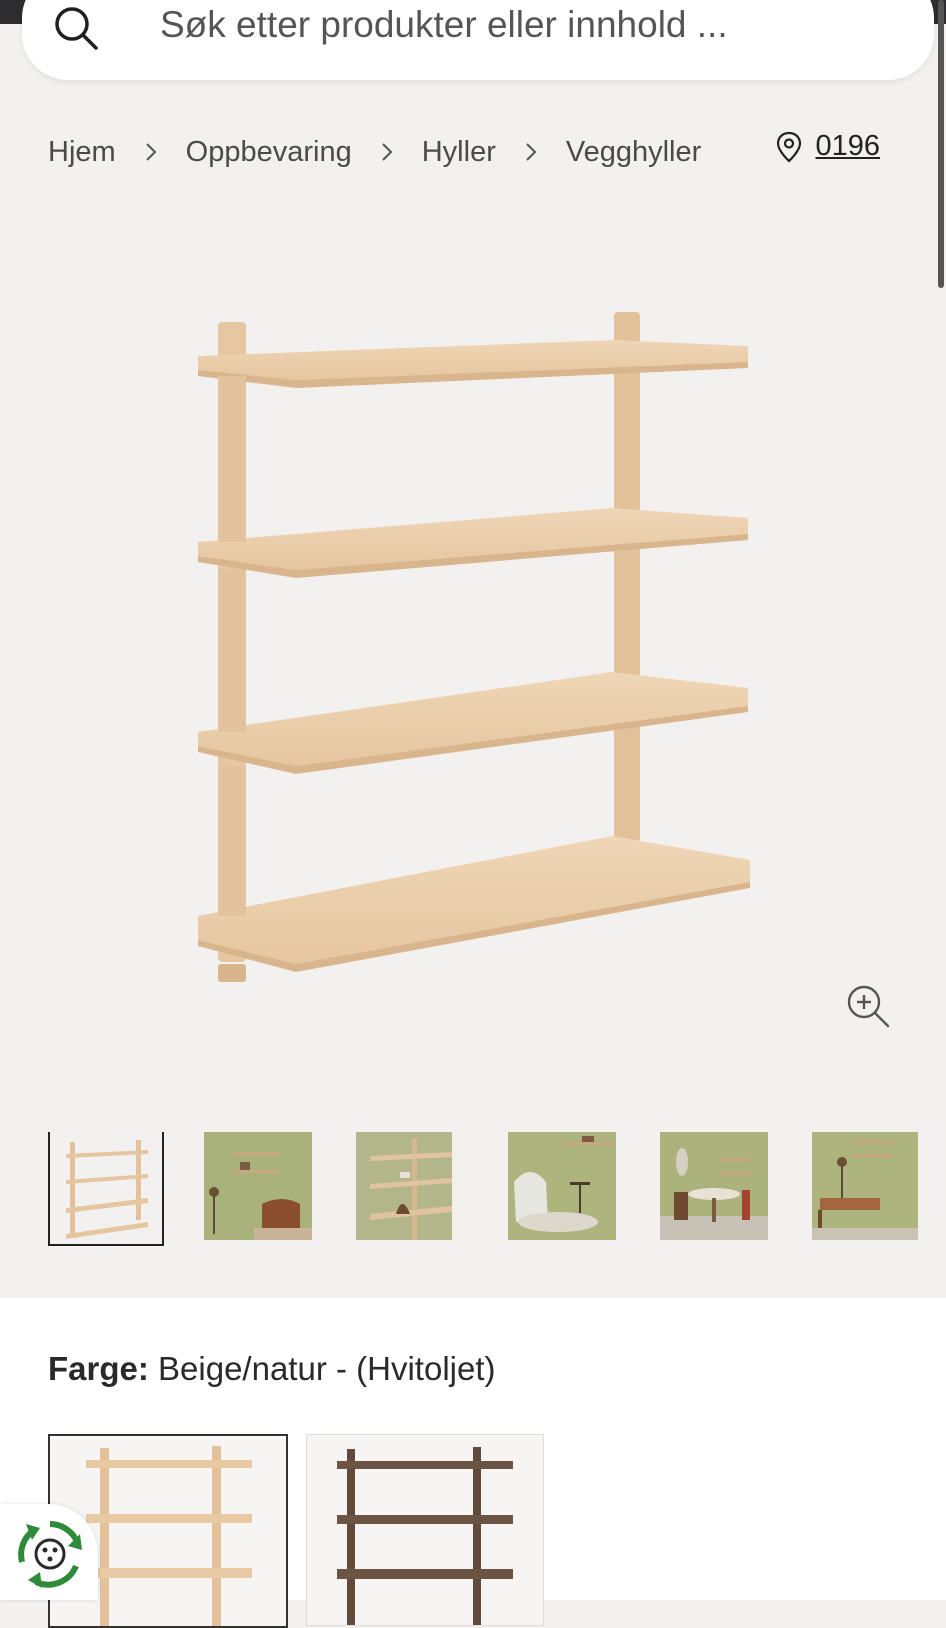 This screenshot has height=1628, width=946. I want to click on thumbnail-lounge-image, so click(865, 1186).